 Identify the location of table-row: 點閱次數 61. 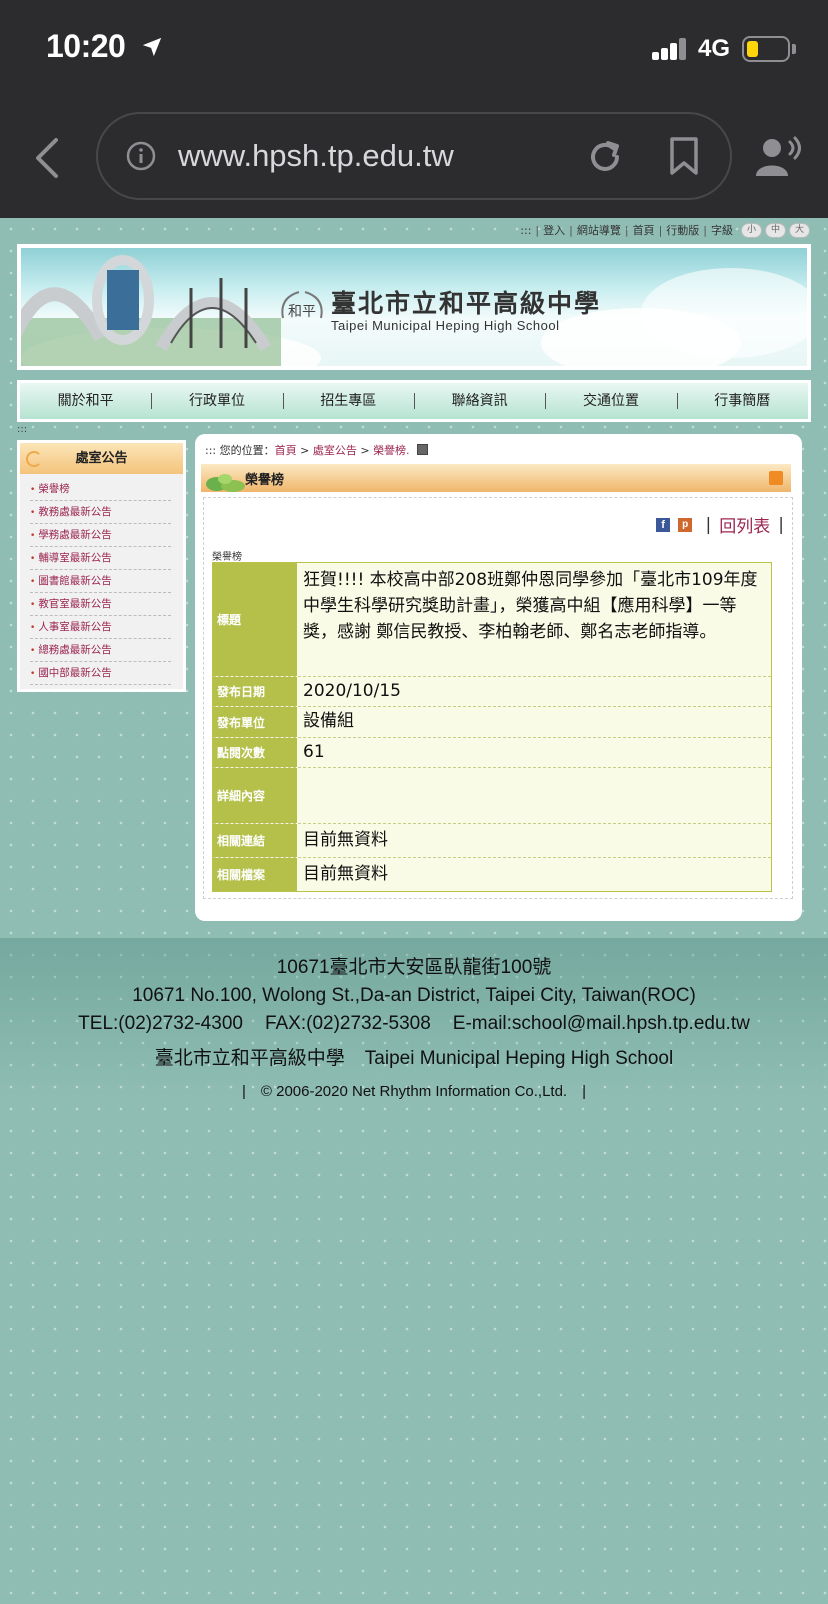
(492, 753).